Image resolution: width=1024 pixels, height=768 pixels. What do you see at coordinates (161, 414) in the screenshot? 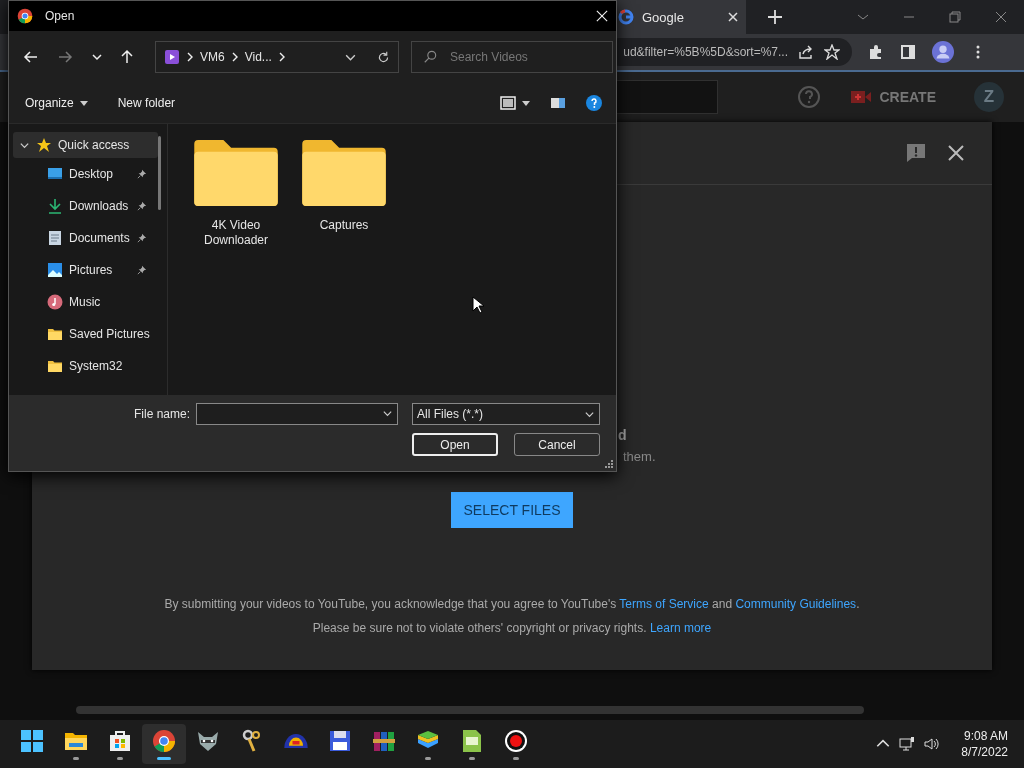
I see `file-name-label: File name:` at bounding box center [161, 414].